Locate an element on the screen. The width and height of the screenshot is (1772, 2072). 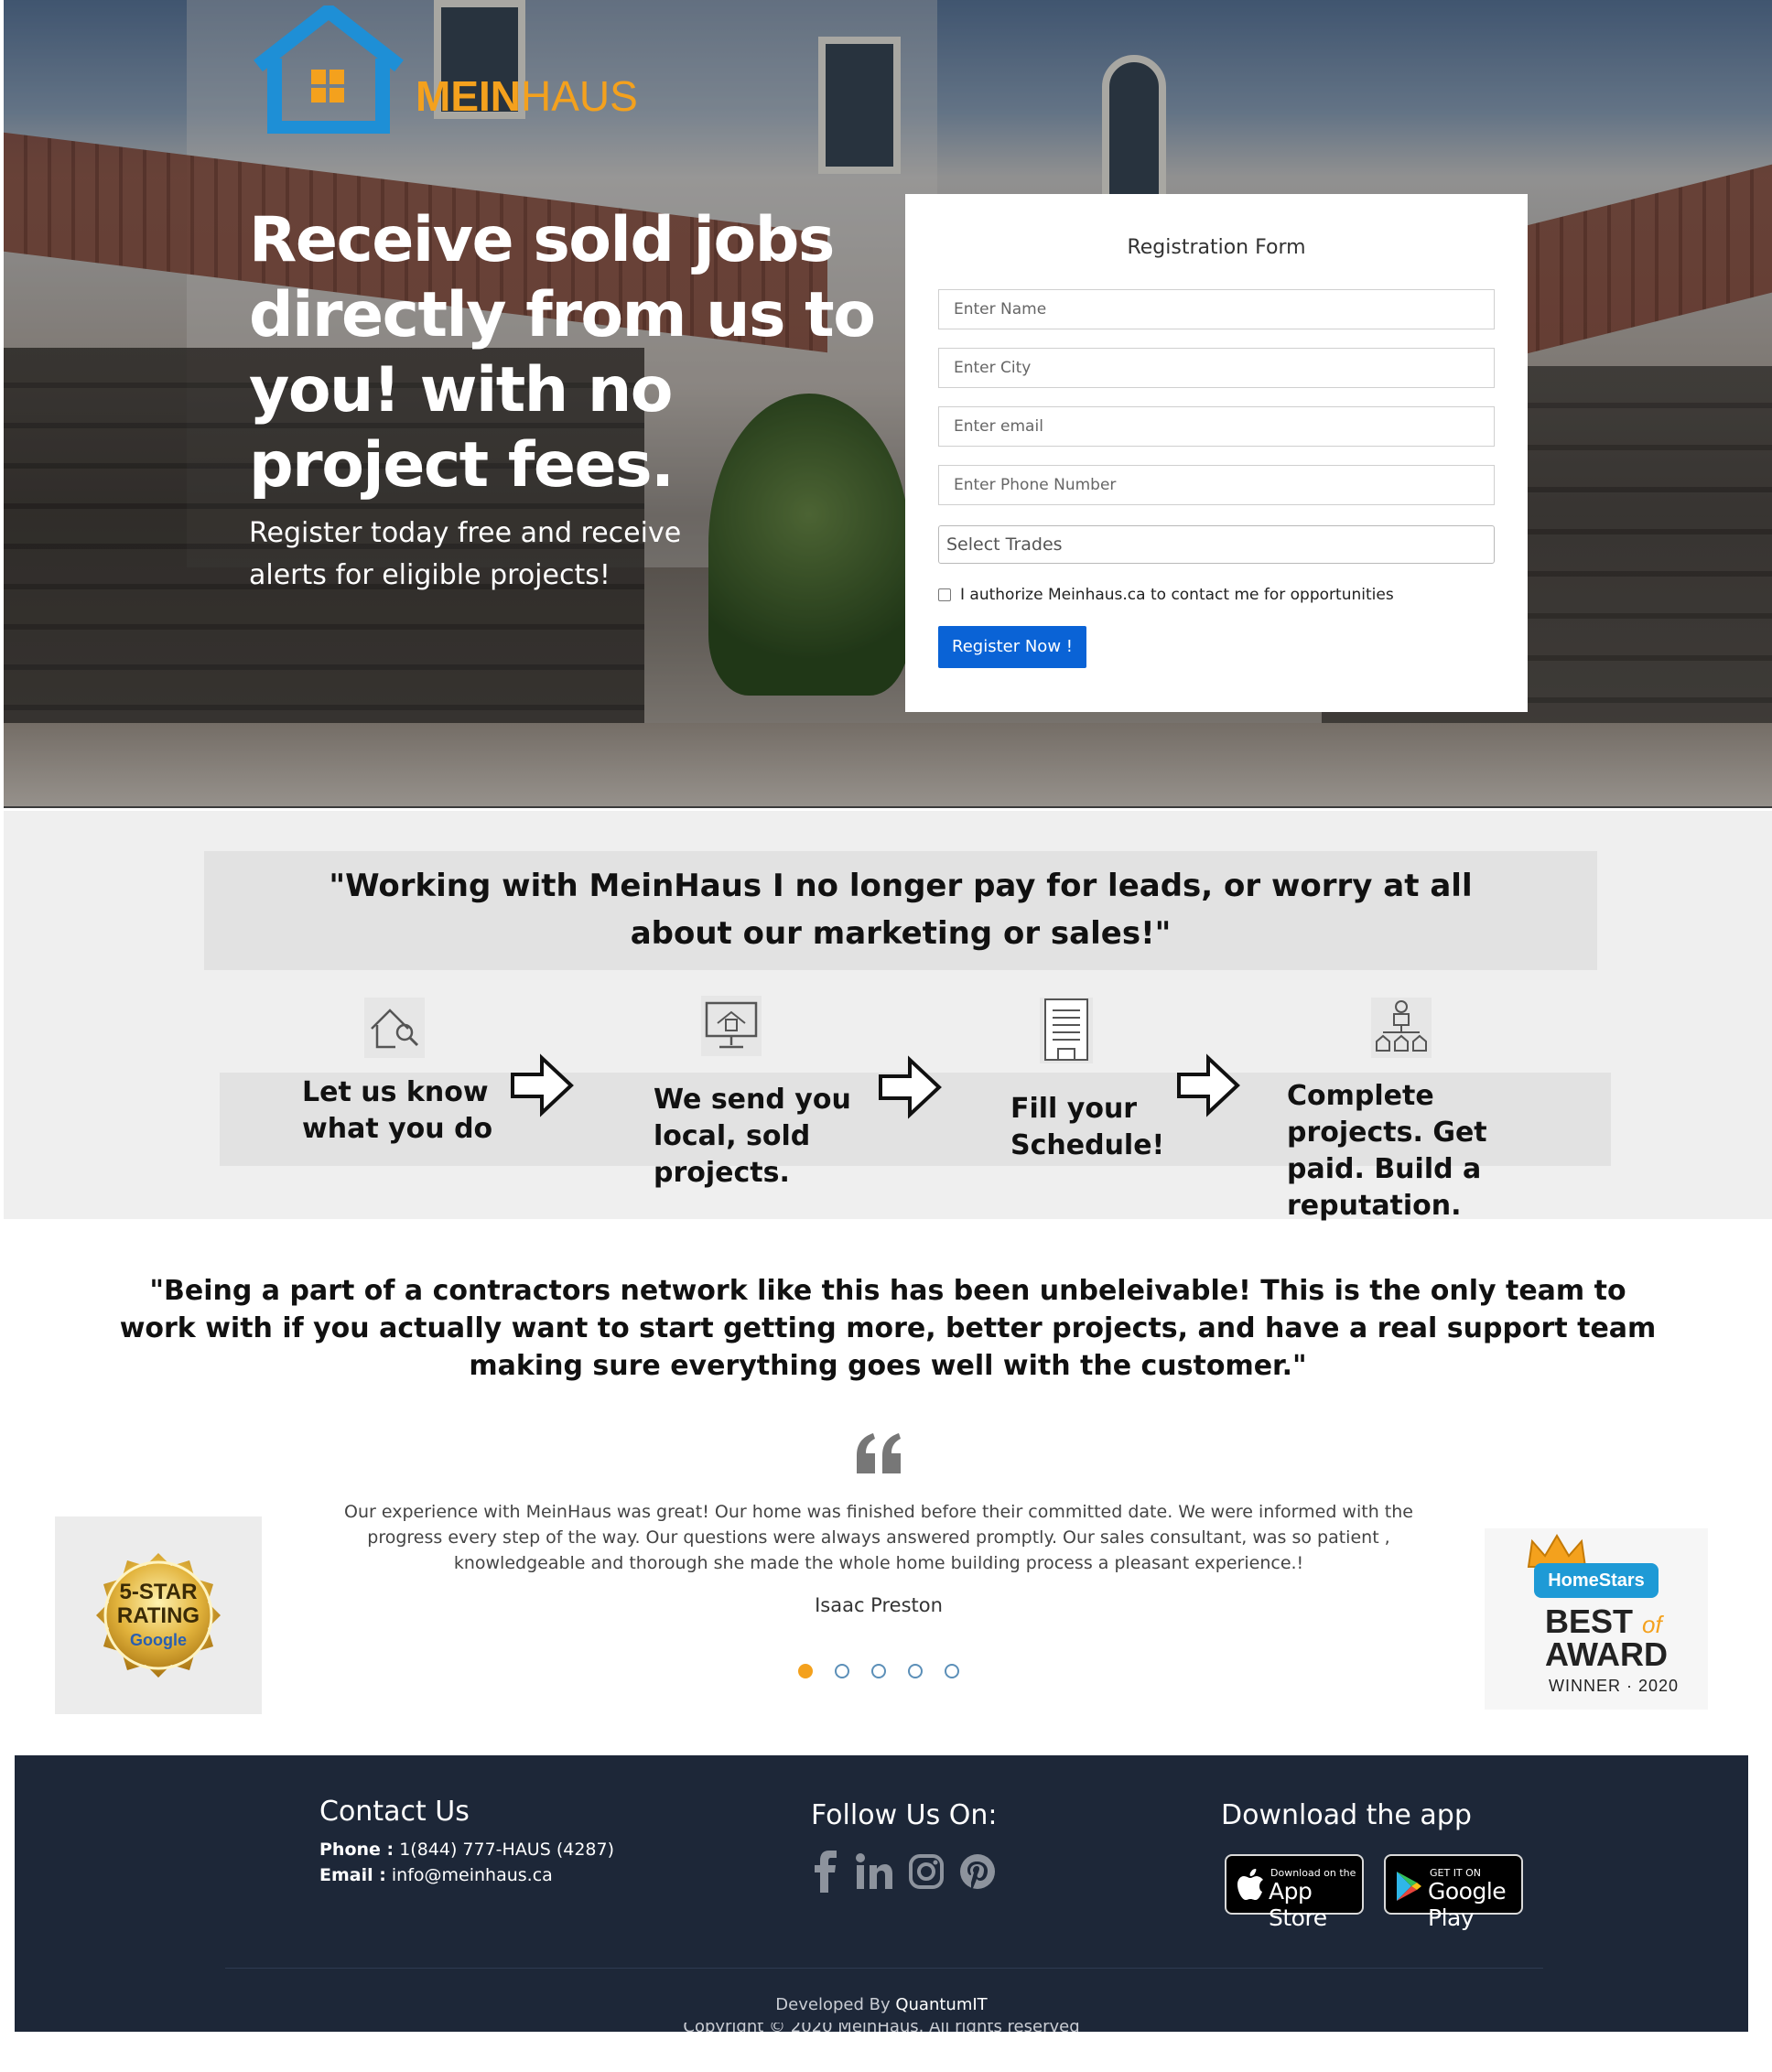
phone-input is located at coordinates (1216, 485).